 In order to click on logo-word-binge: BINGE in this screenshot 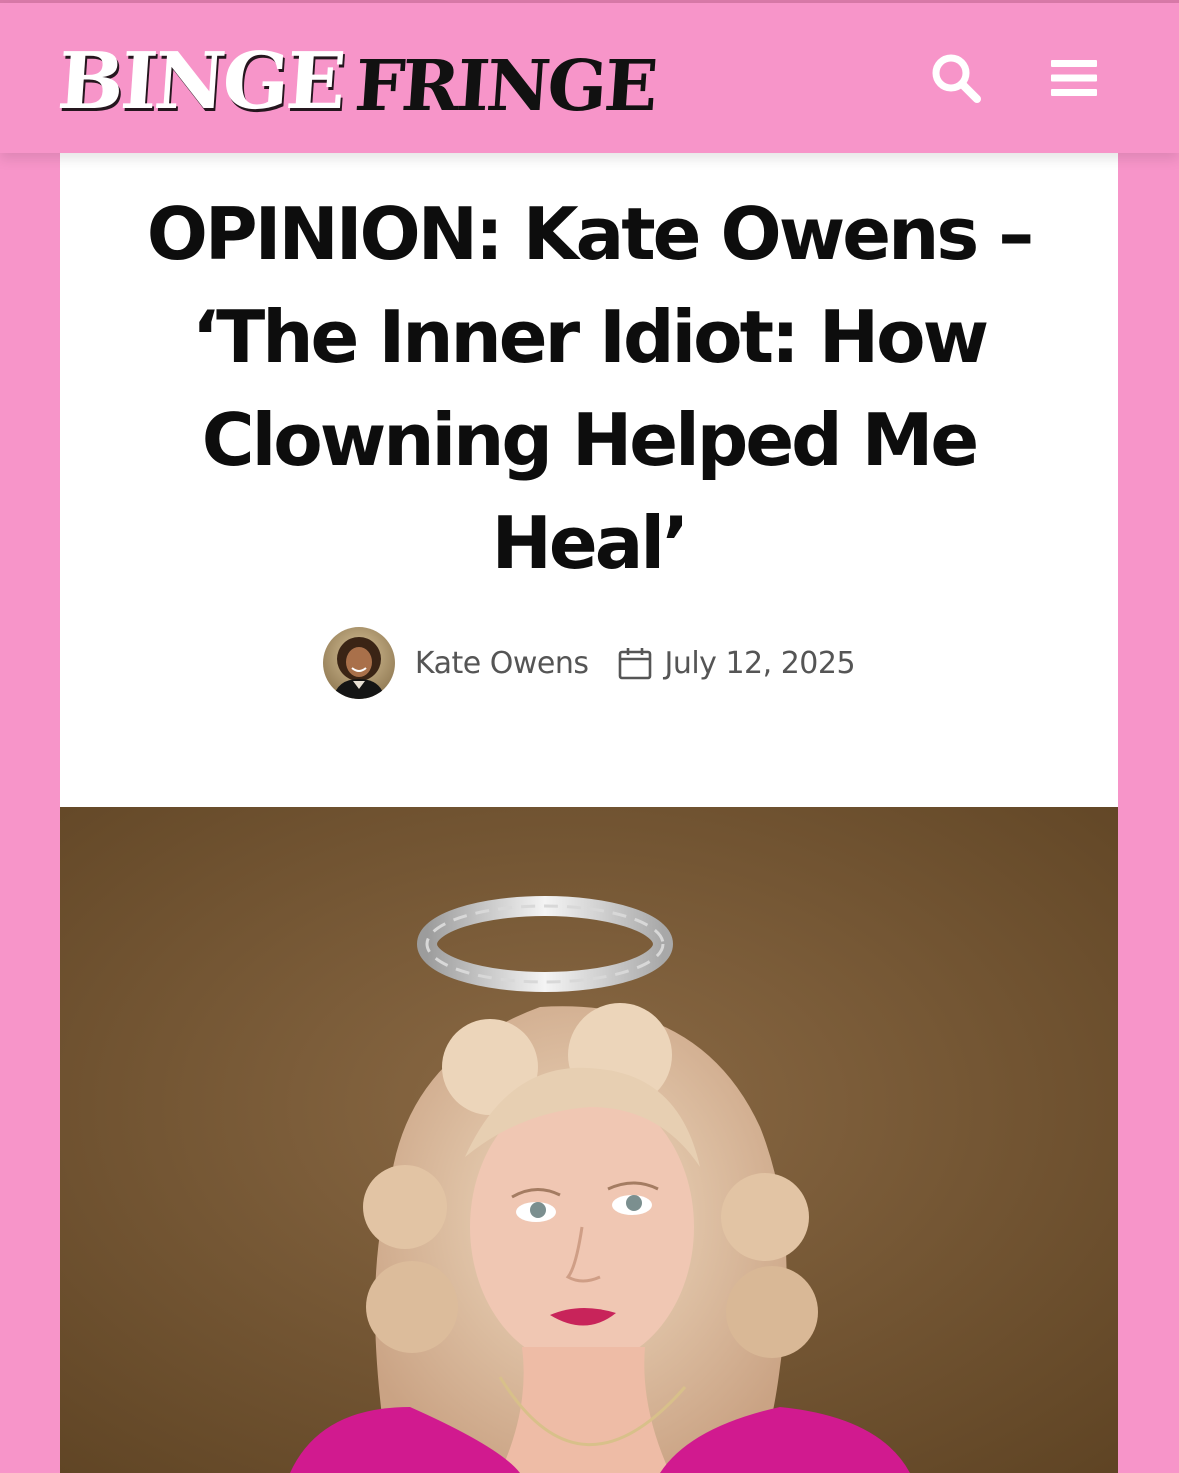, I will do `click(200, 81)`.